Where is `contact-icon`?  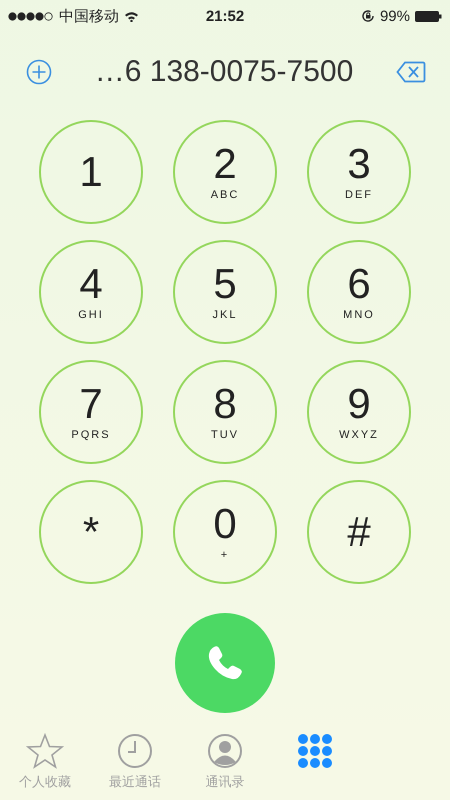
contact-icon is located at coordinates (225, 751).